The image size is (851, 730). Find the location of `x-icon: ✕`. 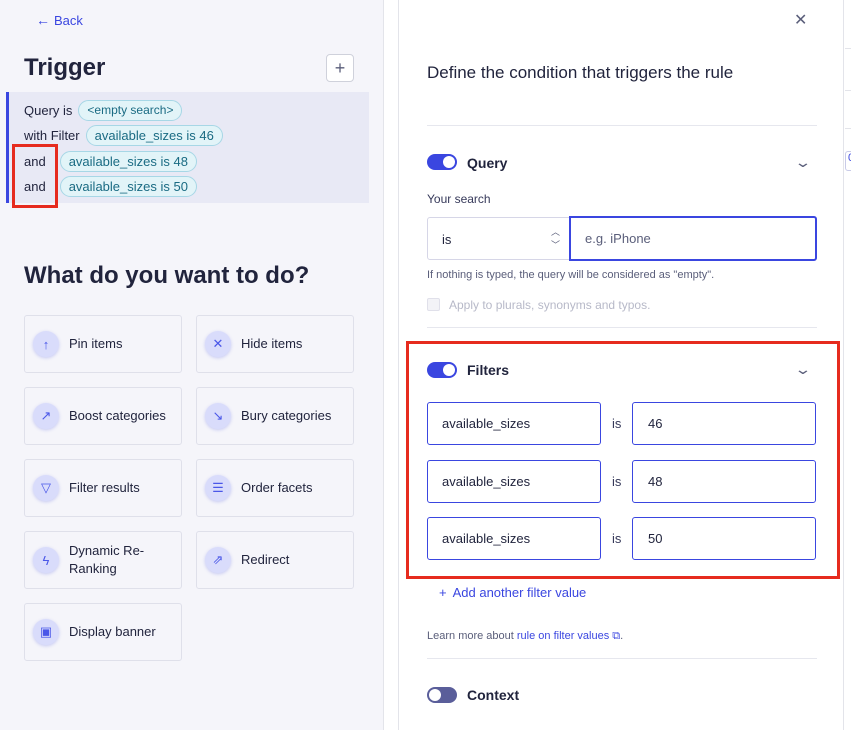

x-icon: ✕ is located at coordinates (218, 344).